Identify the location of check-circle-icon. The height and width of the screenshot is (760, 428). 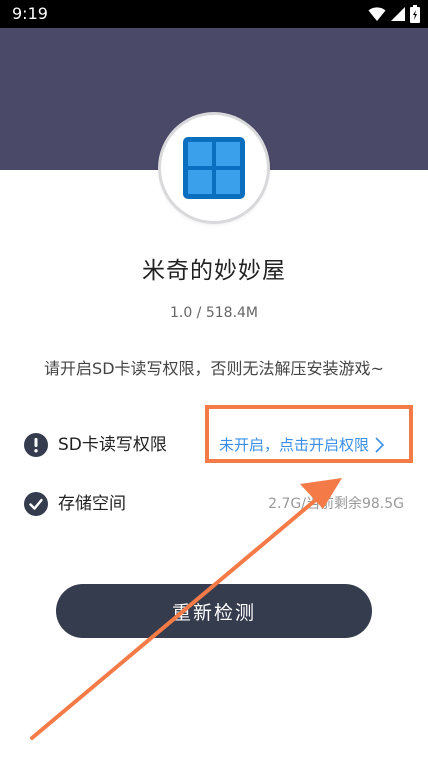
(36, 504).